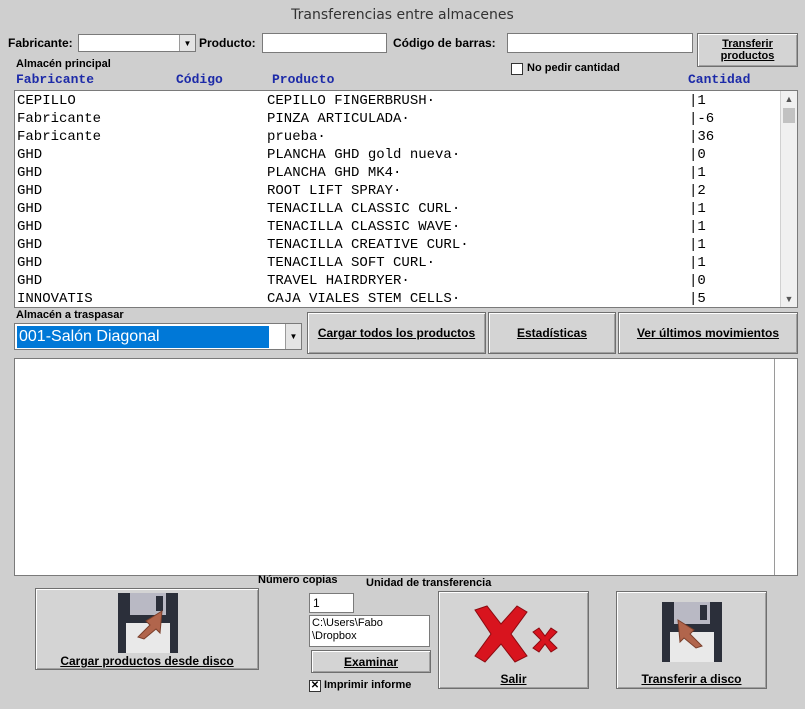 Image resolution: width=805 pixels, height=709 pixels. Describe the element at coordinates (46, 101) in the screenshot. I see `cell-fabricante: CEPILLO` at that location.